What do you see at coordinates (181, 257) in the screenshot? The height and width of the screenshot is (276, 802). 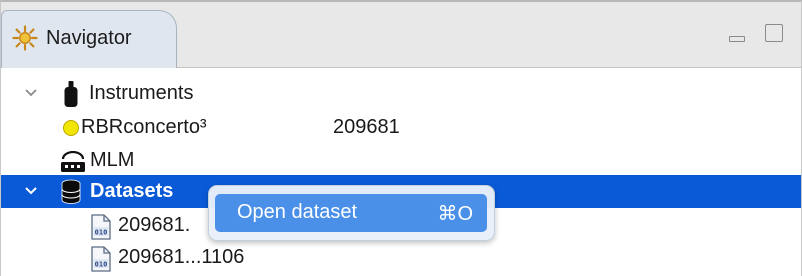 I see `dataset-file-label: 209681...1106` at bounding box center [181, 257].